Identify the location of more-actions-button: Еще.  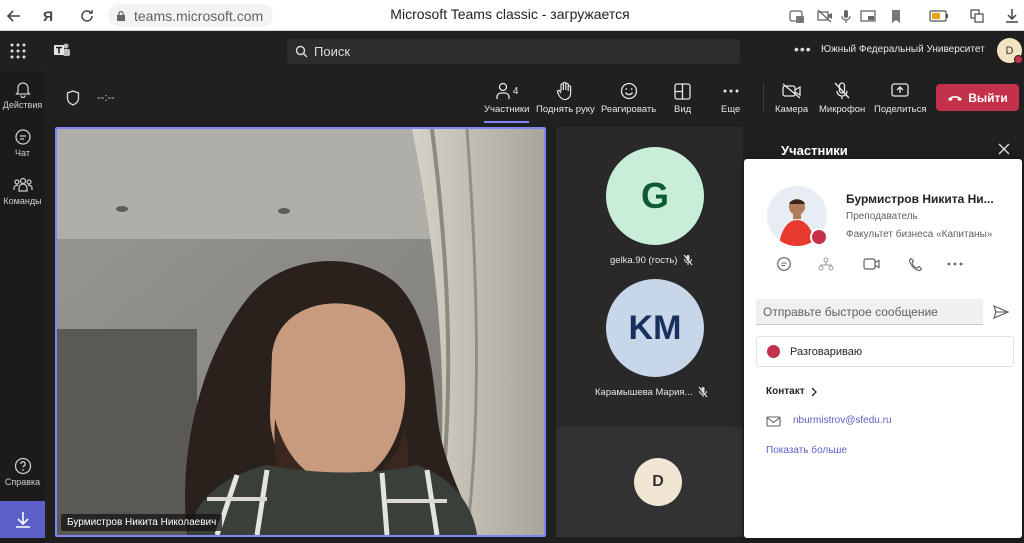
(730, 97).